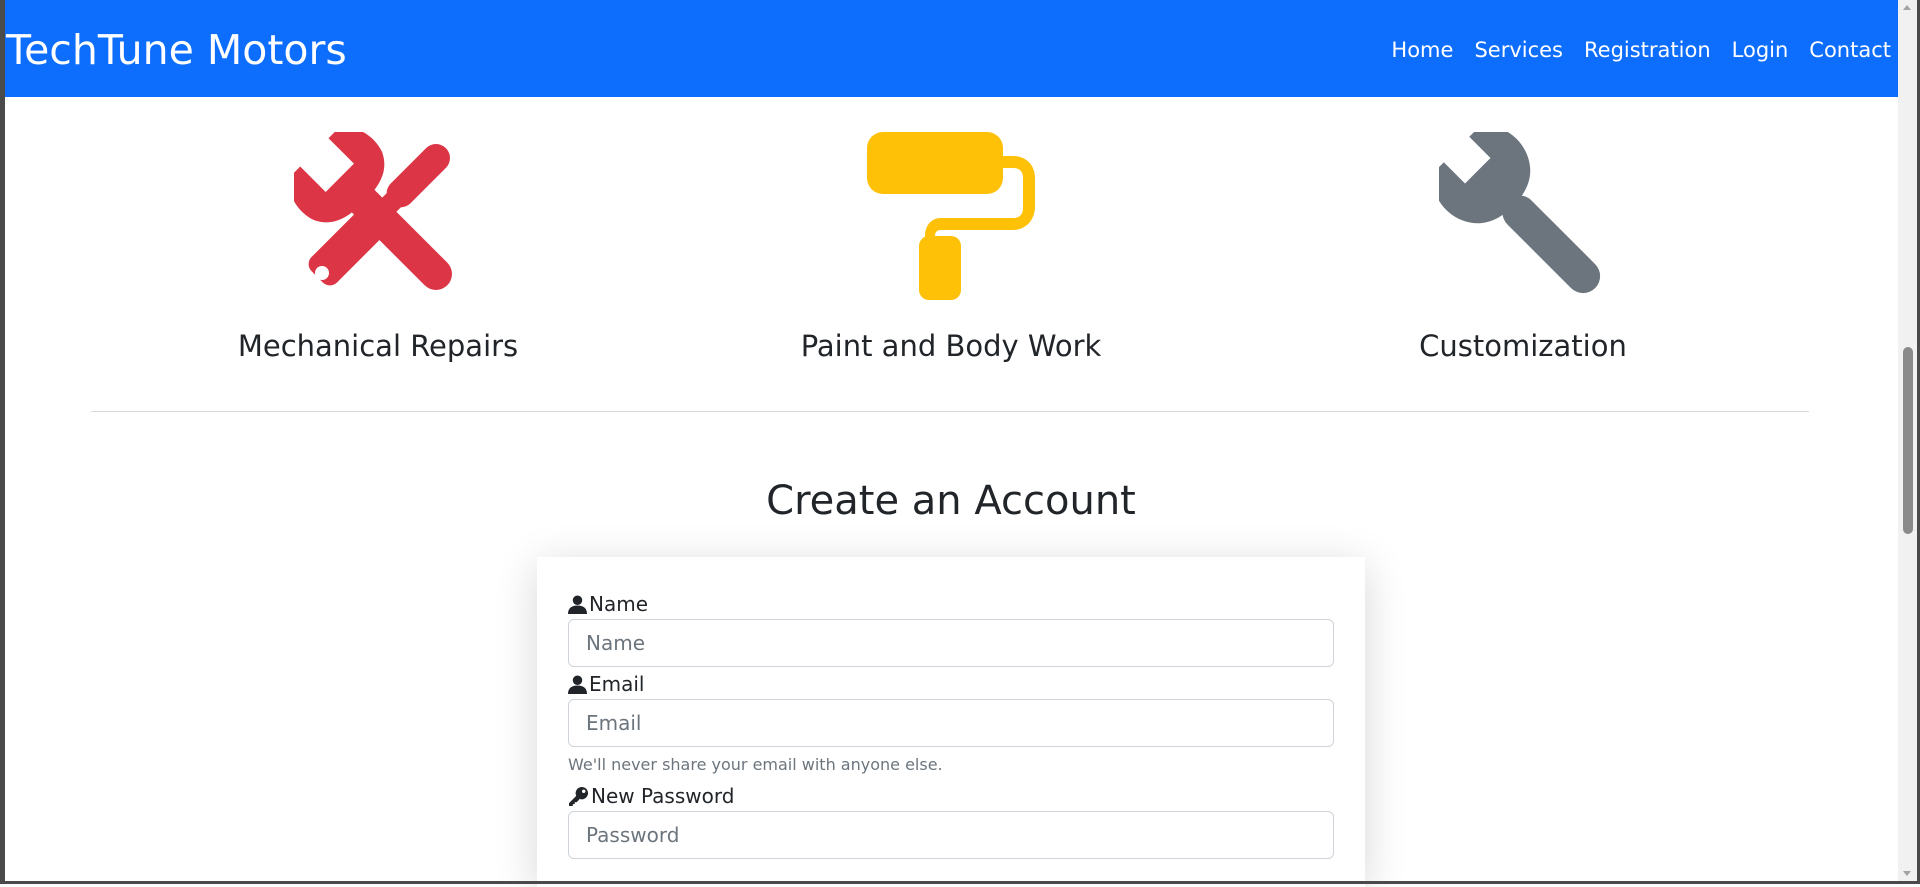  Describe the element at coordinates (2, 442) in the screenshot. I see `window-border-left` at that location.